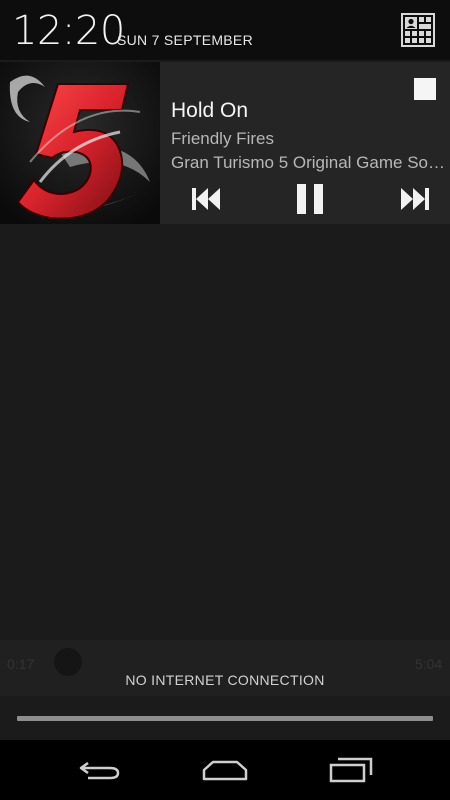 The width and height of the screenshot is (450, 800). What do you see at coordinates (210, 110) in the screenshot?
I see `track-title: Hold On` at bounding box center [210, 110].